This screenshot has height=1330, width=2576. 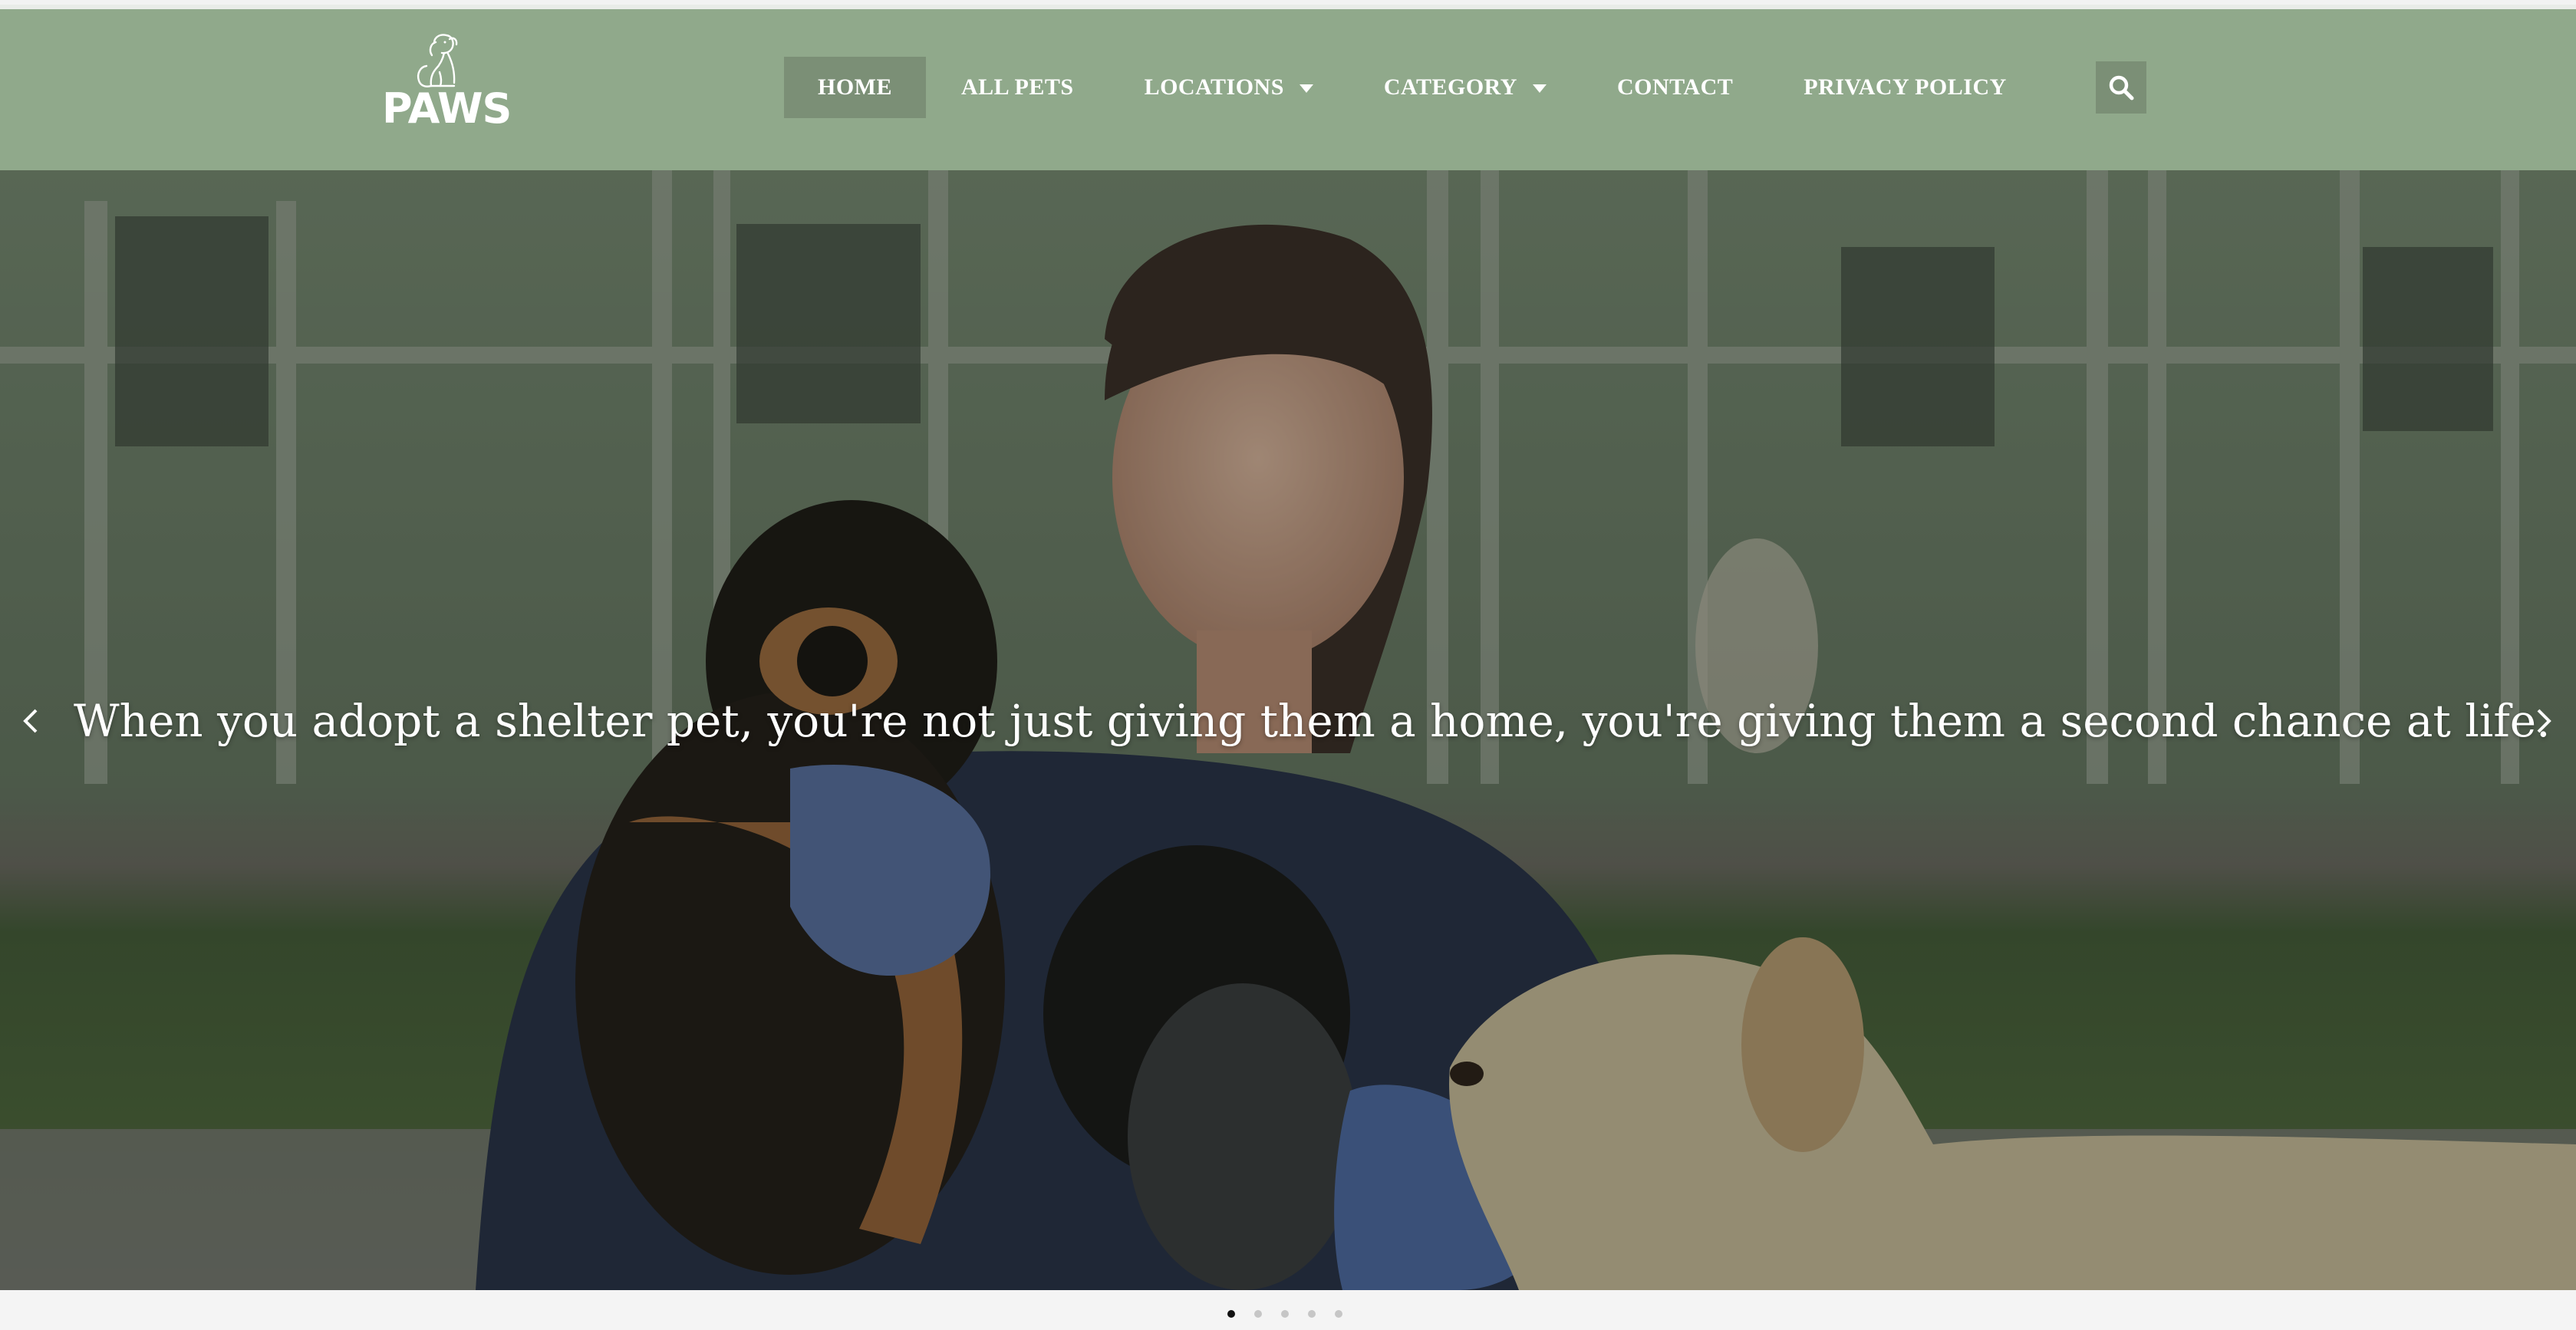 I want to click on nav-item-locations: LOCATIONS, so click(x=1229, y=87).